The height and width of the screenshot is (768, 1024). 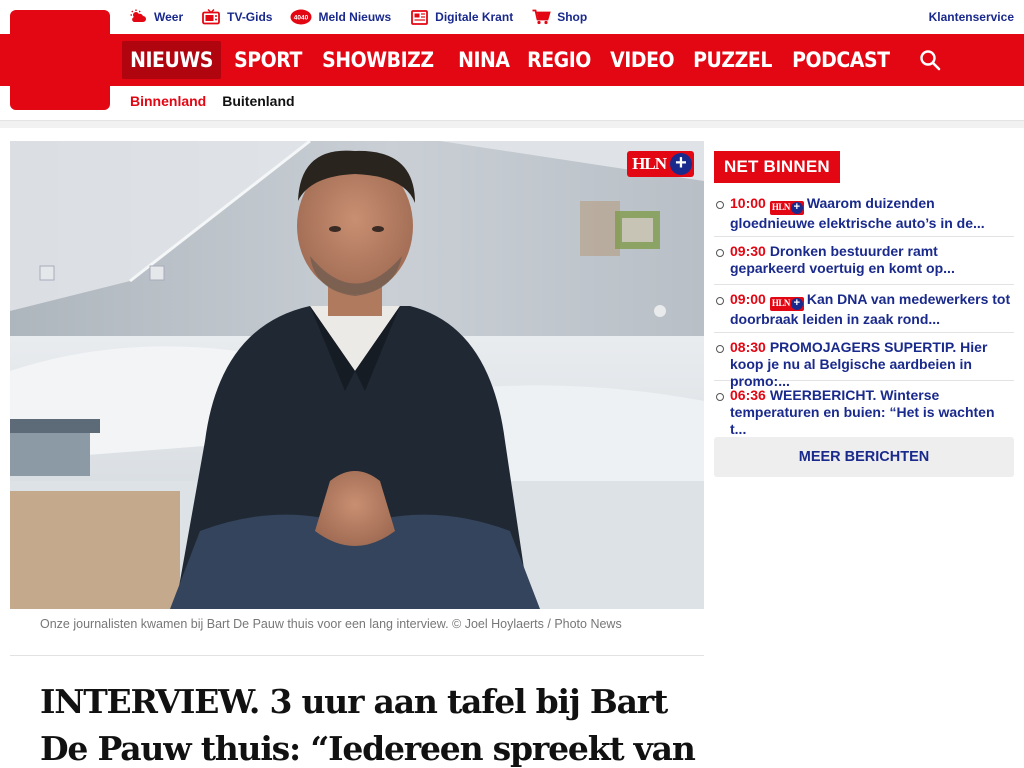 What do you see at coordinates (748, 251) in the screenshot?
I see `news-time: 09:30` at bounding box center [748, 251].